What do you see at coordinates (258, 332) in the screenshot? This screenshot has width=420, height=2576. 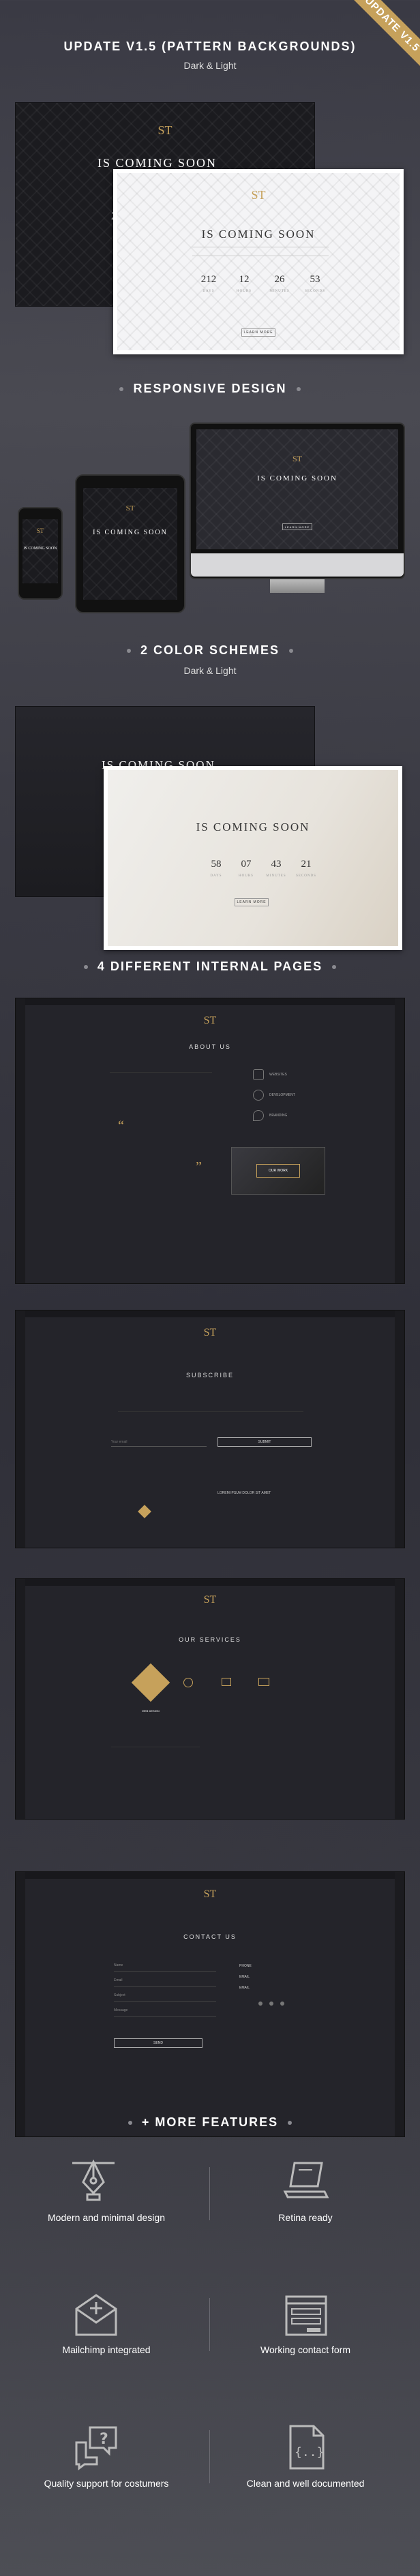 I see `learn-more-button: LEARN MORE` at bounding box center [258, 332].